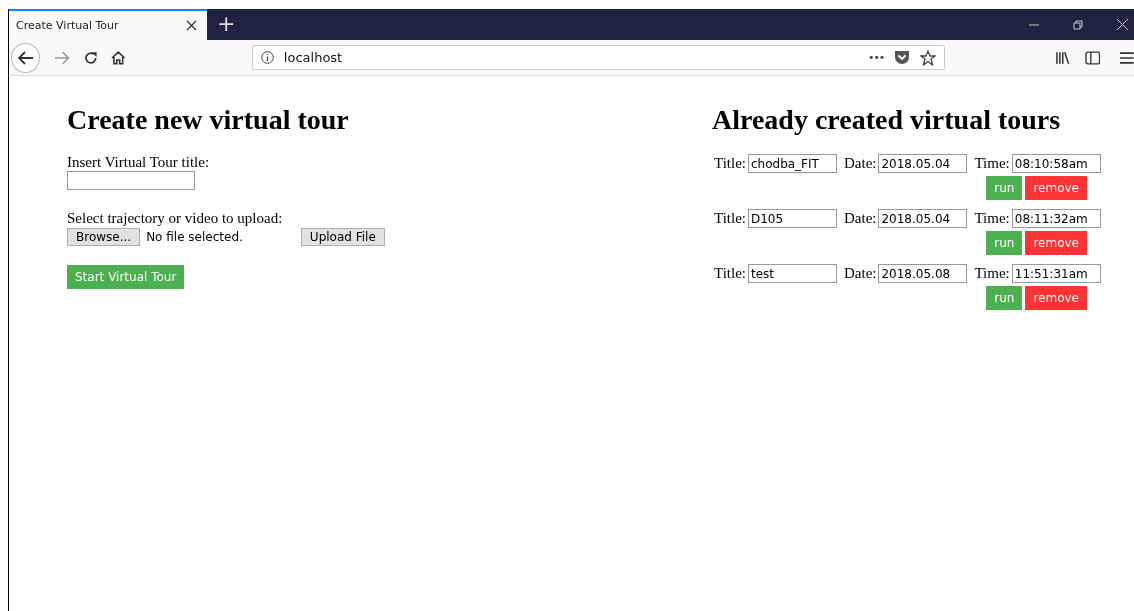 The width and height of the screenshot is (1134, 611). I want to click on section-heading: Already created virtual tours, so click(887, 120).